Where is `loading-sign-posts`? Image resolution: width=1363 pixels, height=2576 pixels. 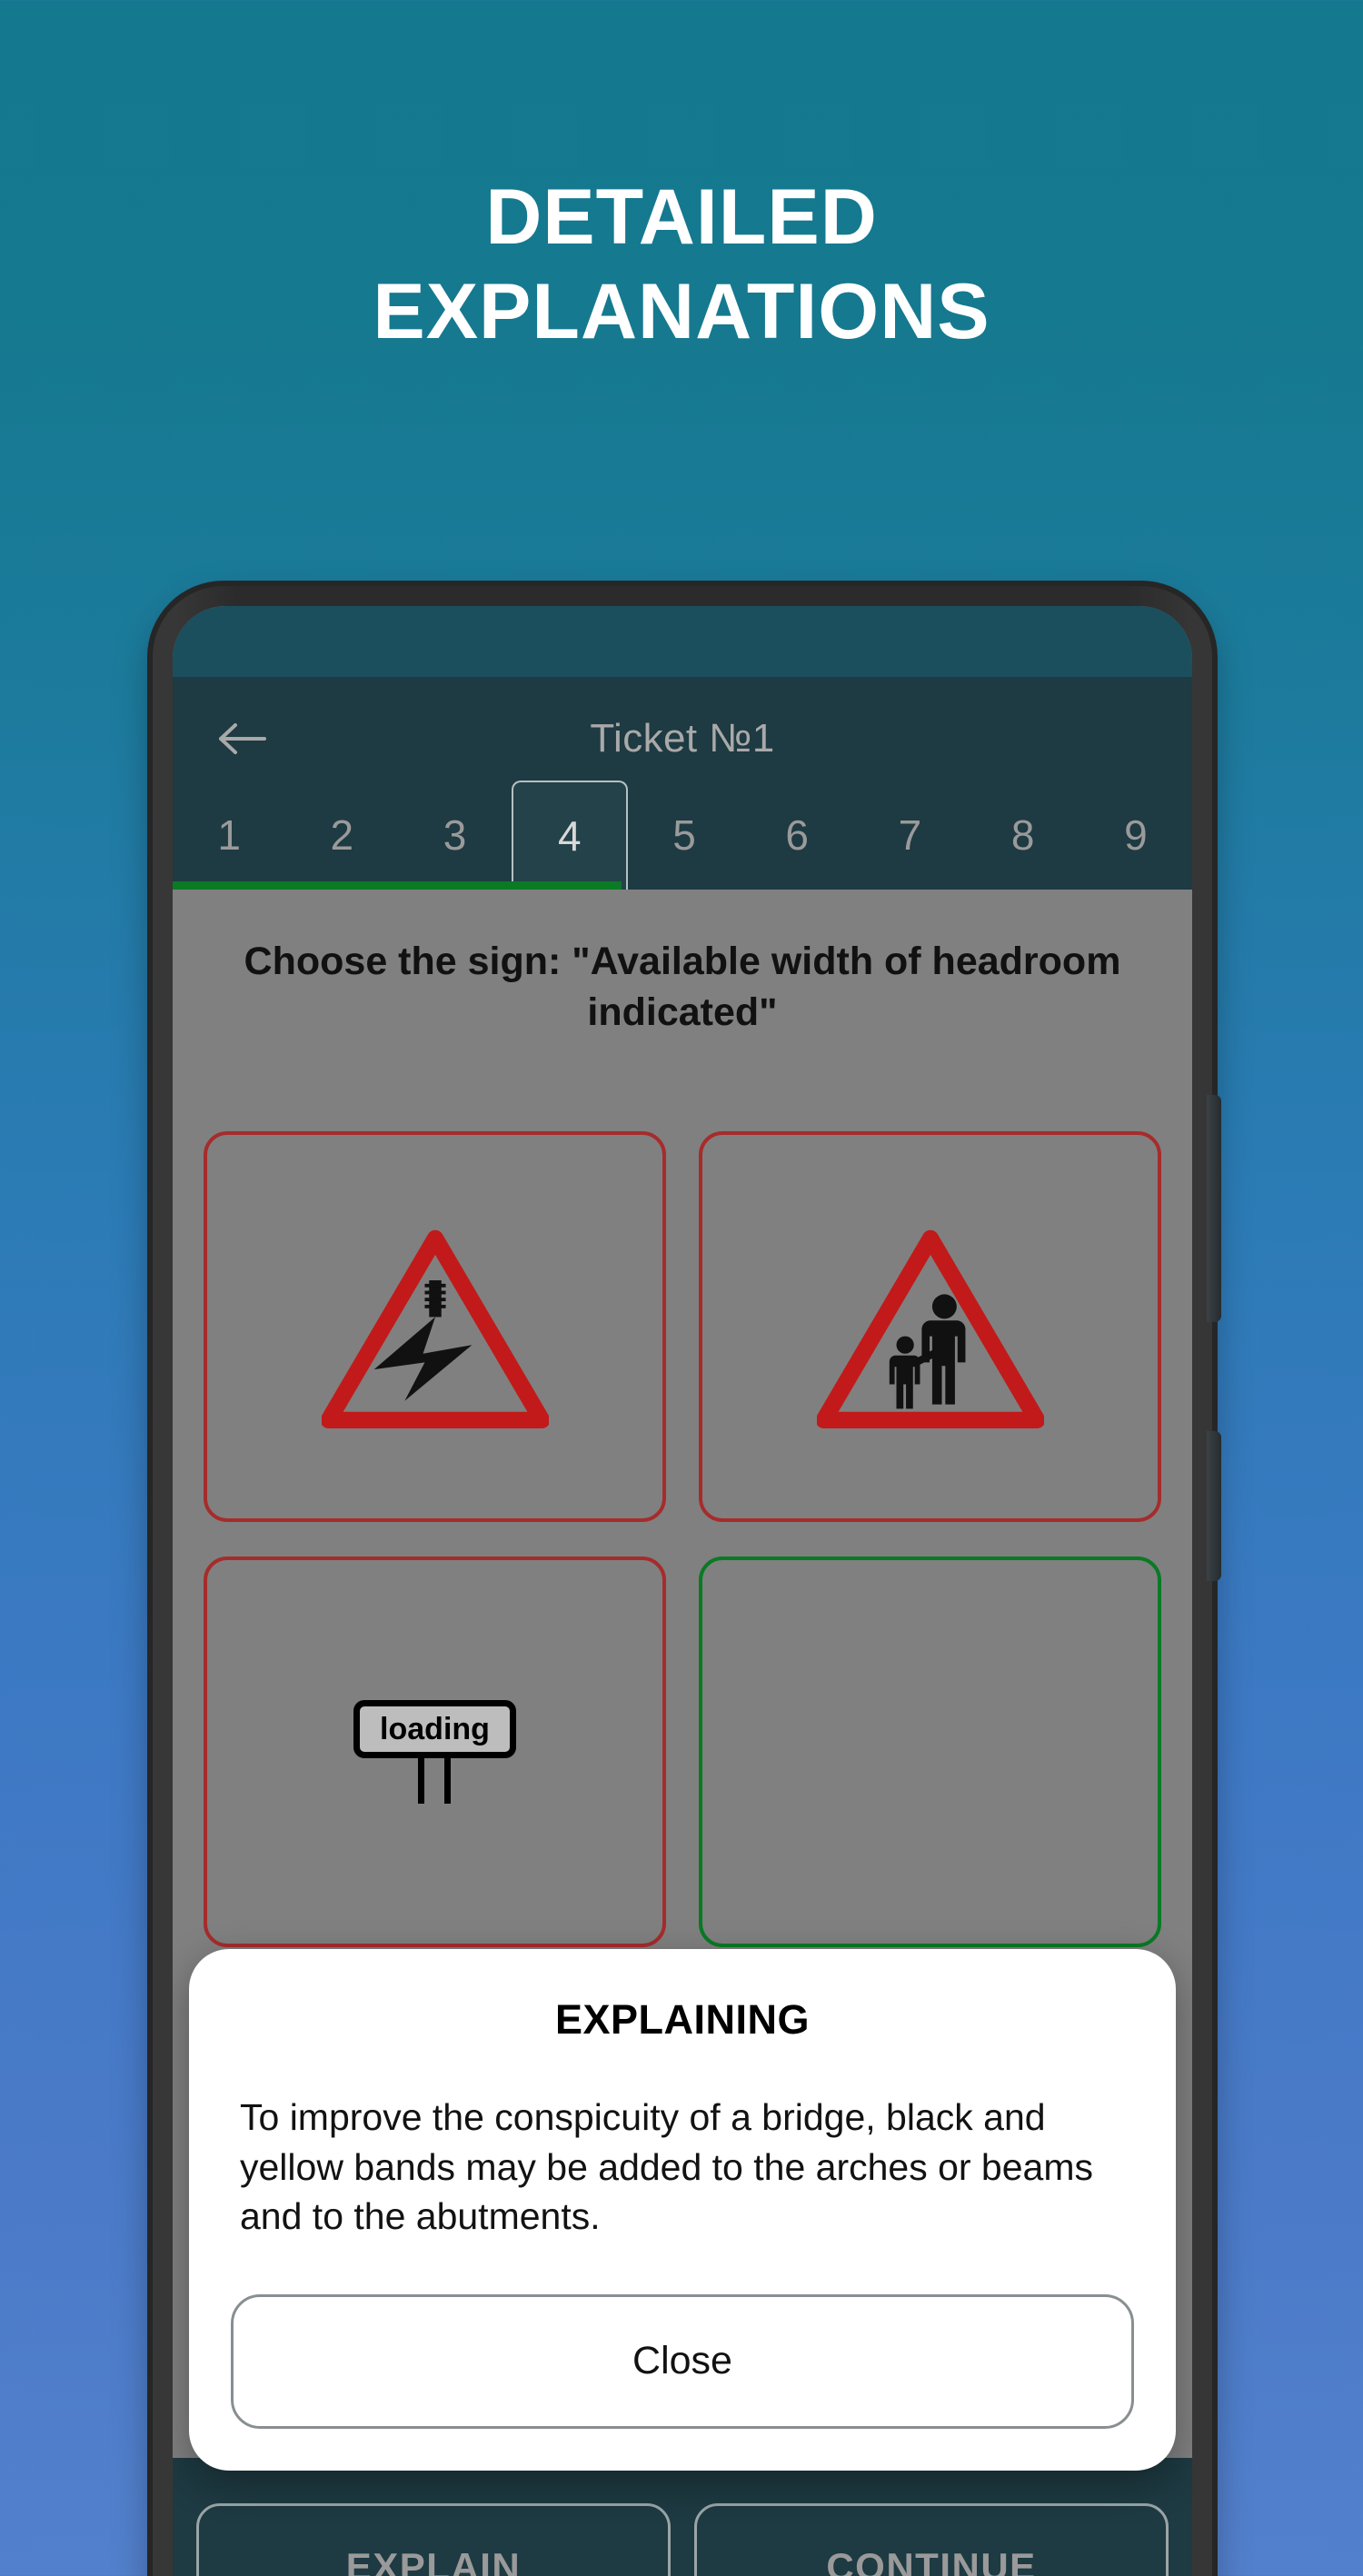 loading-sign-posts is located at coordinates (435, 1781).